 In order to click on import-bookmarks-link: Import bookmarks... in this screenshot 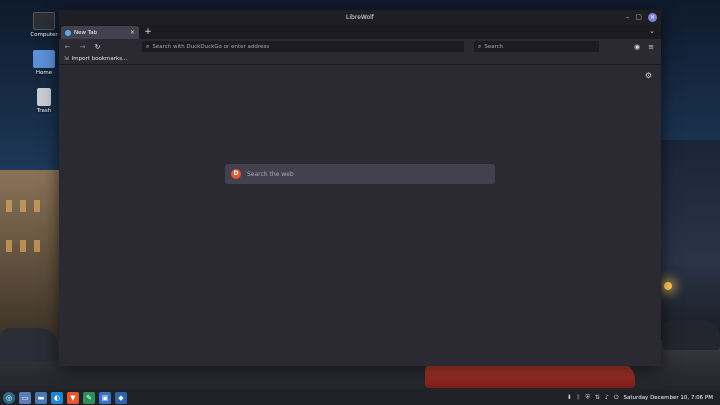, I will do `click(100, 59)`.